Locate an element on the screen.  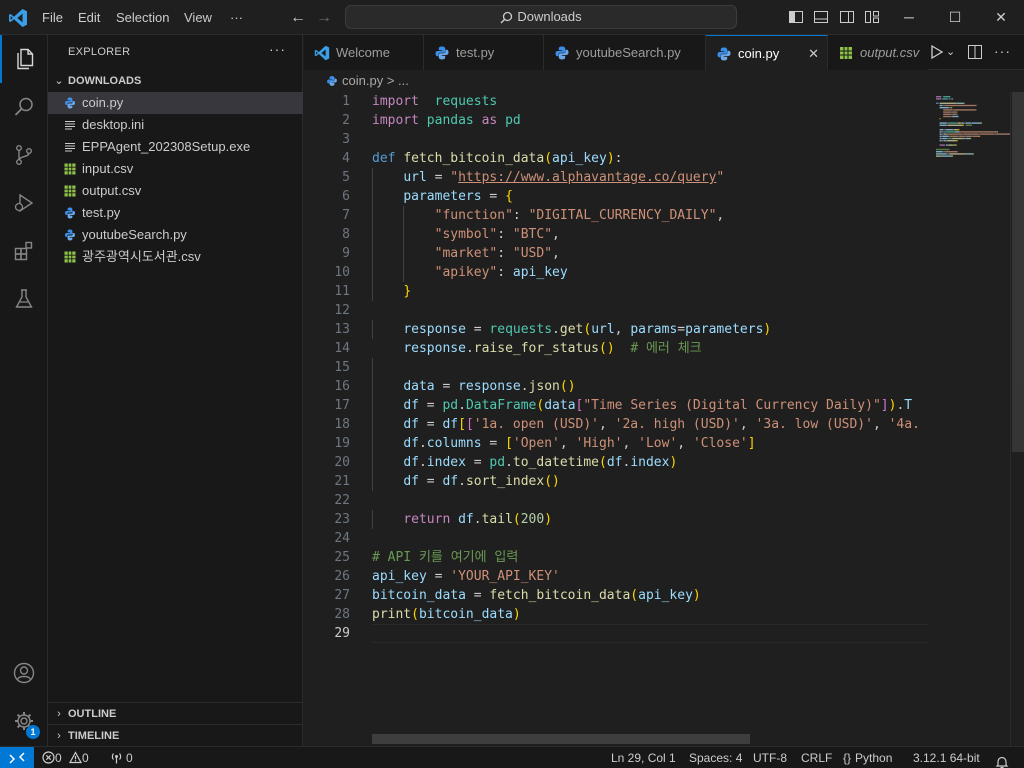
testing-activity is located at coordinates (24, 299).